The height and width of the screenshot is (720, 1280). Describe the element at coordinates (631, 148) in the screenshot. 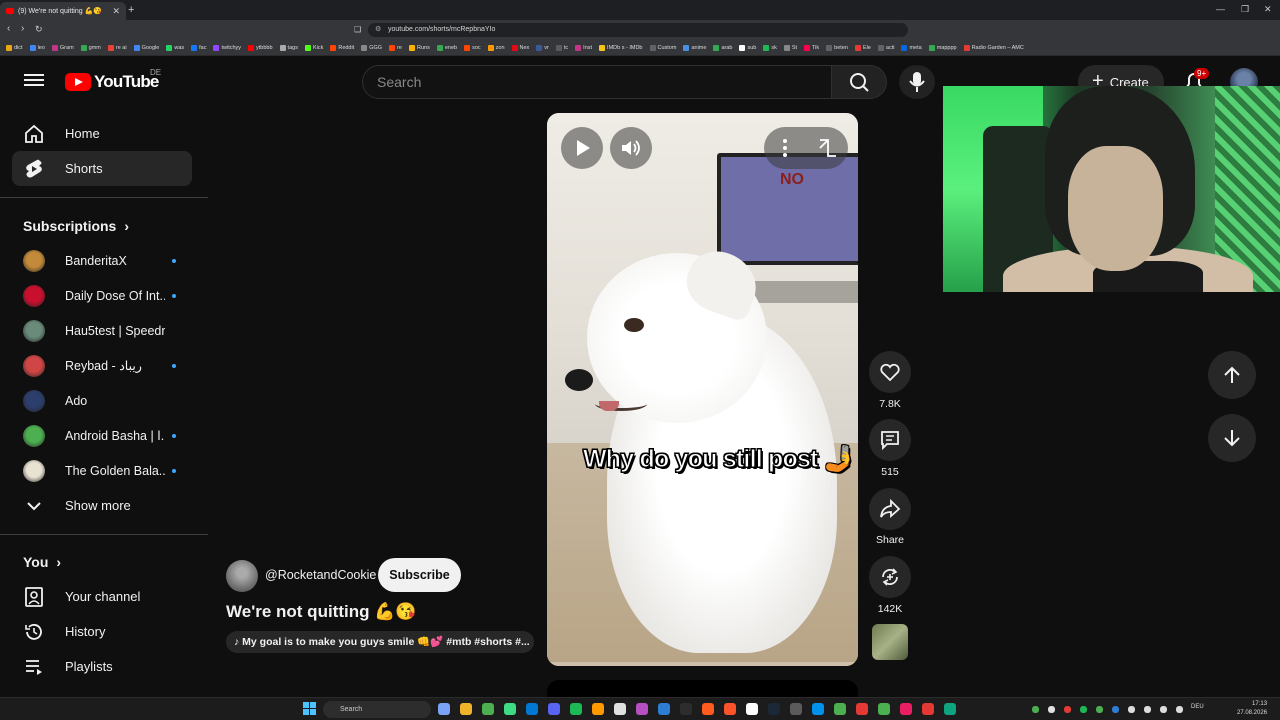

I see `volume-button` at that location.